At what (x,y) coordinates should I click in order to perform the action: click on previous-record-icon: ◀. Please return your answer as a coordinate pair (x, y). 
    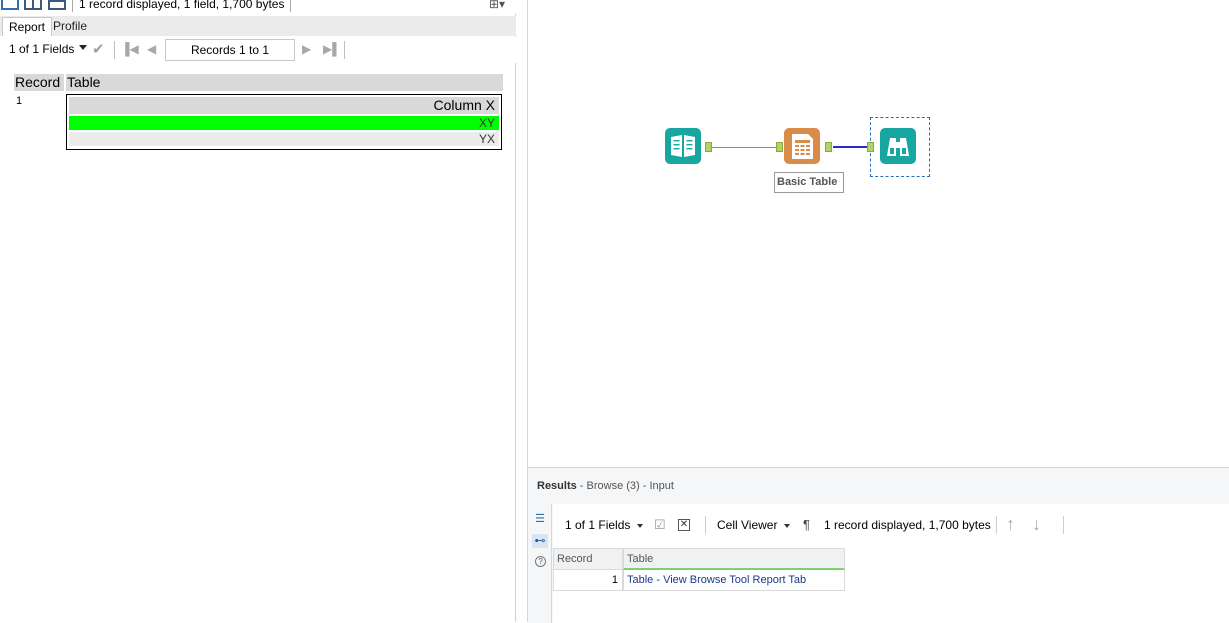
    Looking at the image, I should click on (151, 49).